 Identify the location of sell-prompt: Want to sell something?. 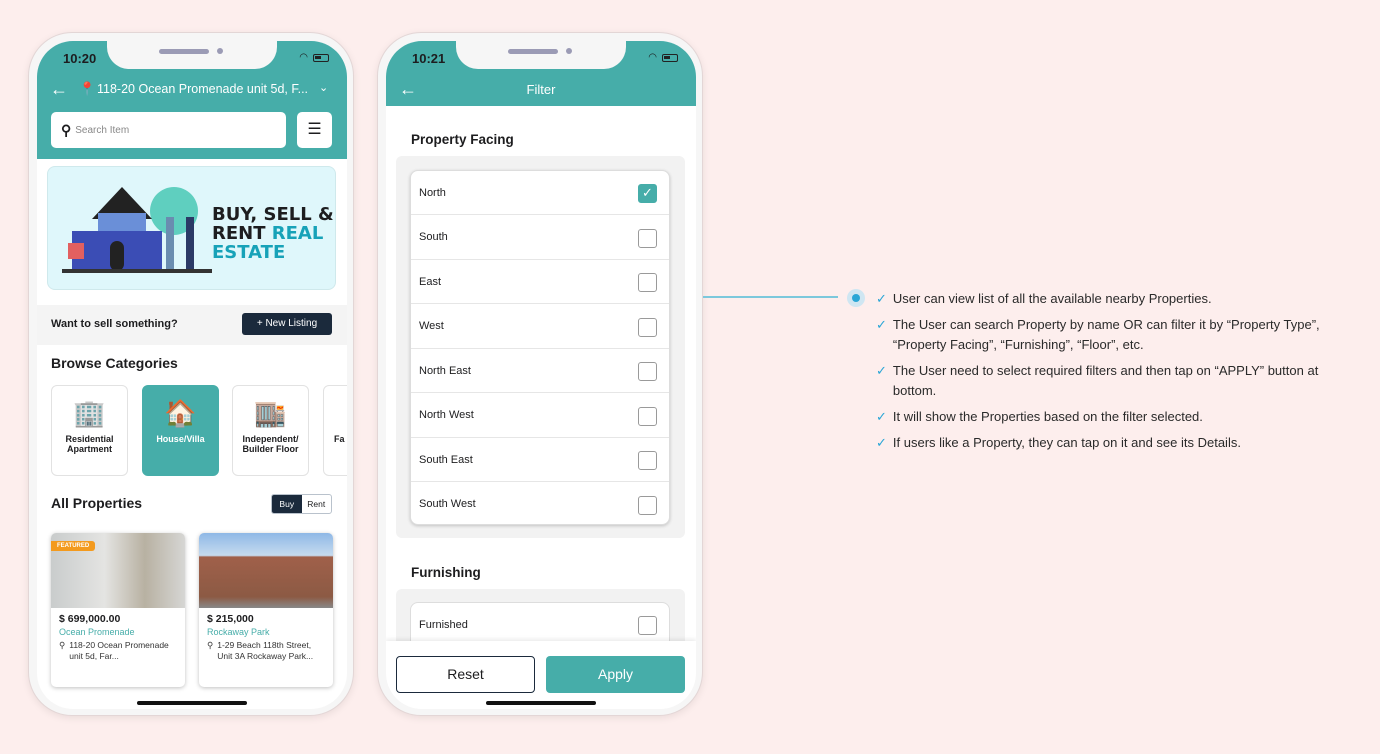
(114, 324).